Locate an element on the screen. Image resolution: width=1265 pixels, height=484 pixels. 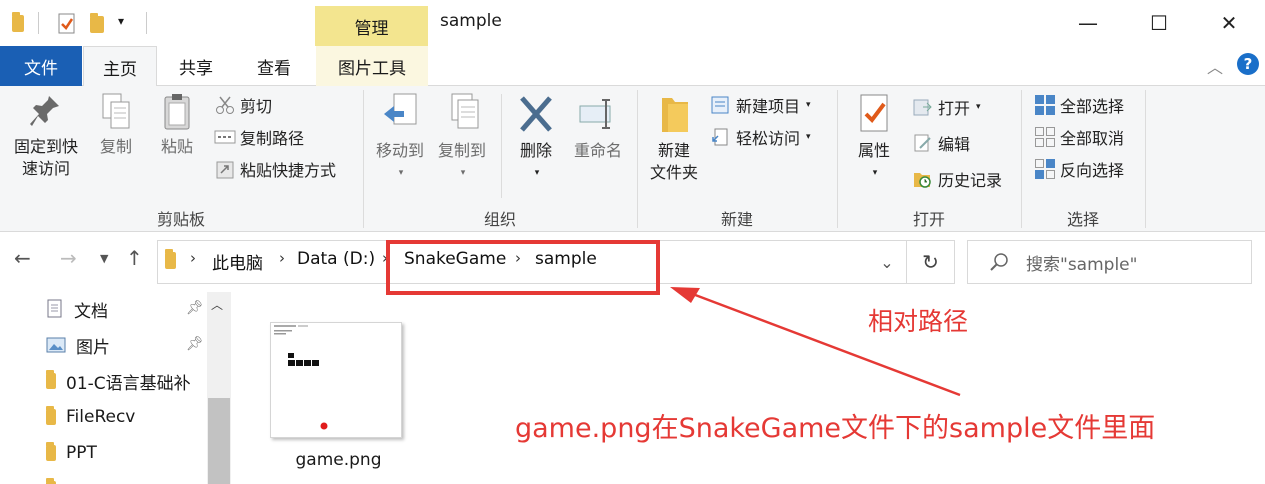
customize-quick-access-icon: ▾ is located at coordinates (121, 21).